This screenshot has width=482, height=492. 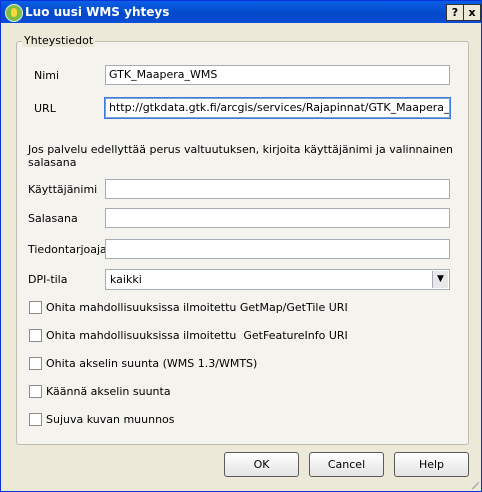 What do you see at coordinates (277, 279) in the screenshot?
I see `dpi-select: kaikki ▼` at bounding box center [277, 279].